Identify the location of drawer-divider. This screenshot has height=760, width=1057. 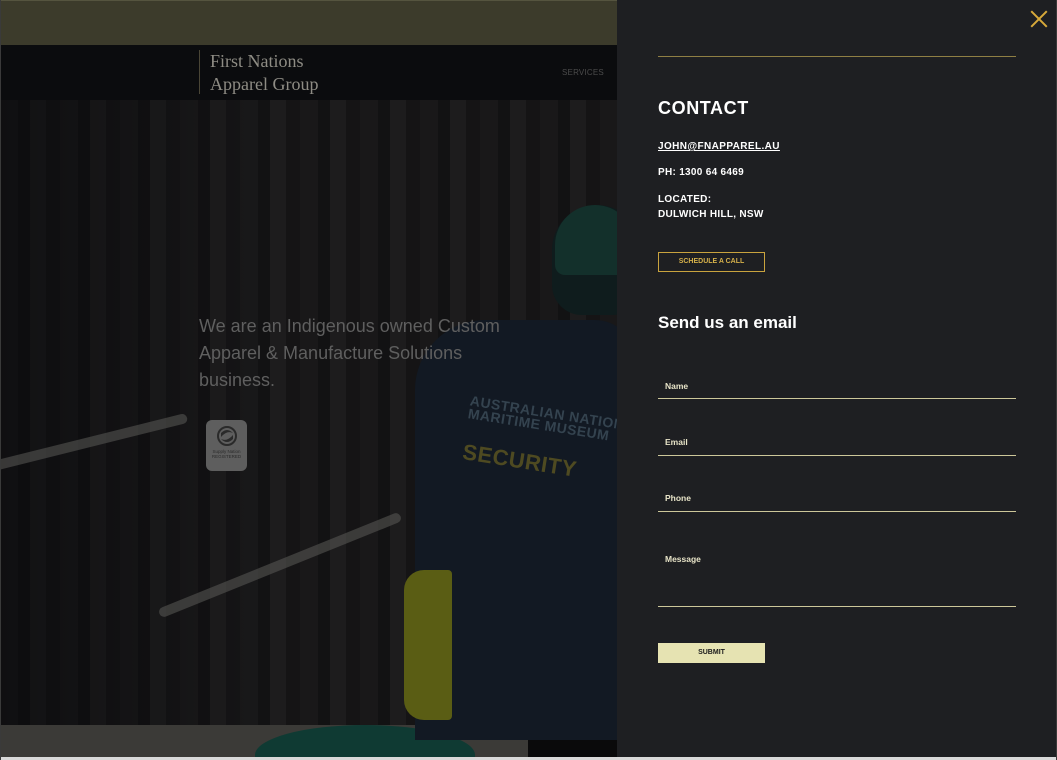
(837, 56).